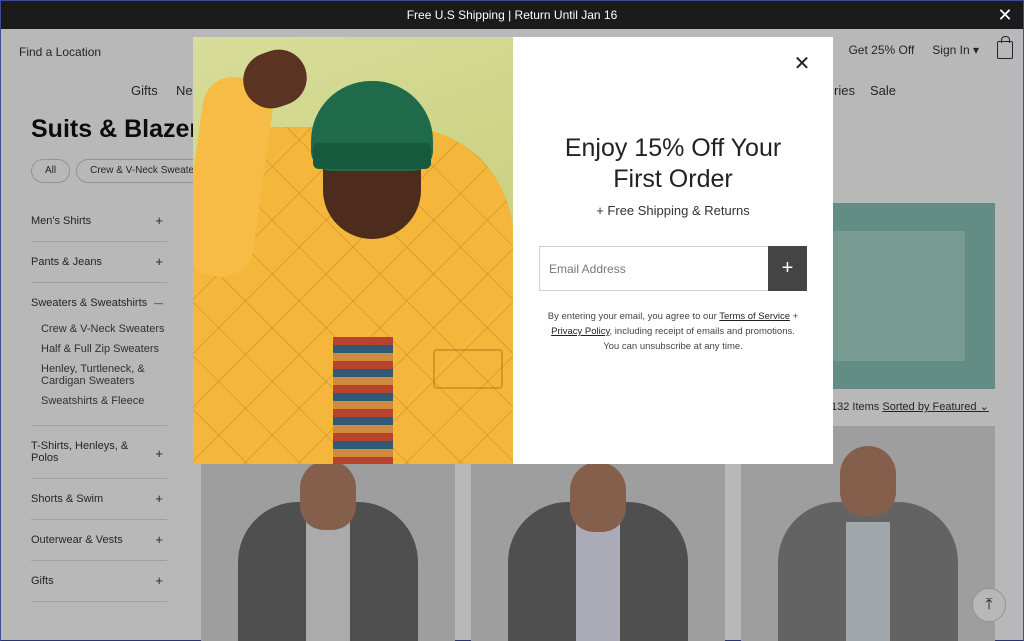 This screenshot has height=641, width=1024. What do you see at coordinates (787, 268) in the screenshot?
I see `submit-email-button: +` at bounding box center [787, 268].